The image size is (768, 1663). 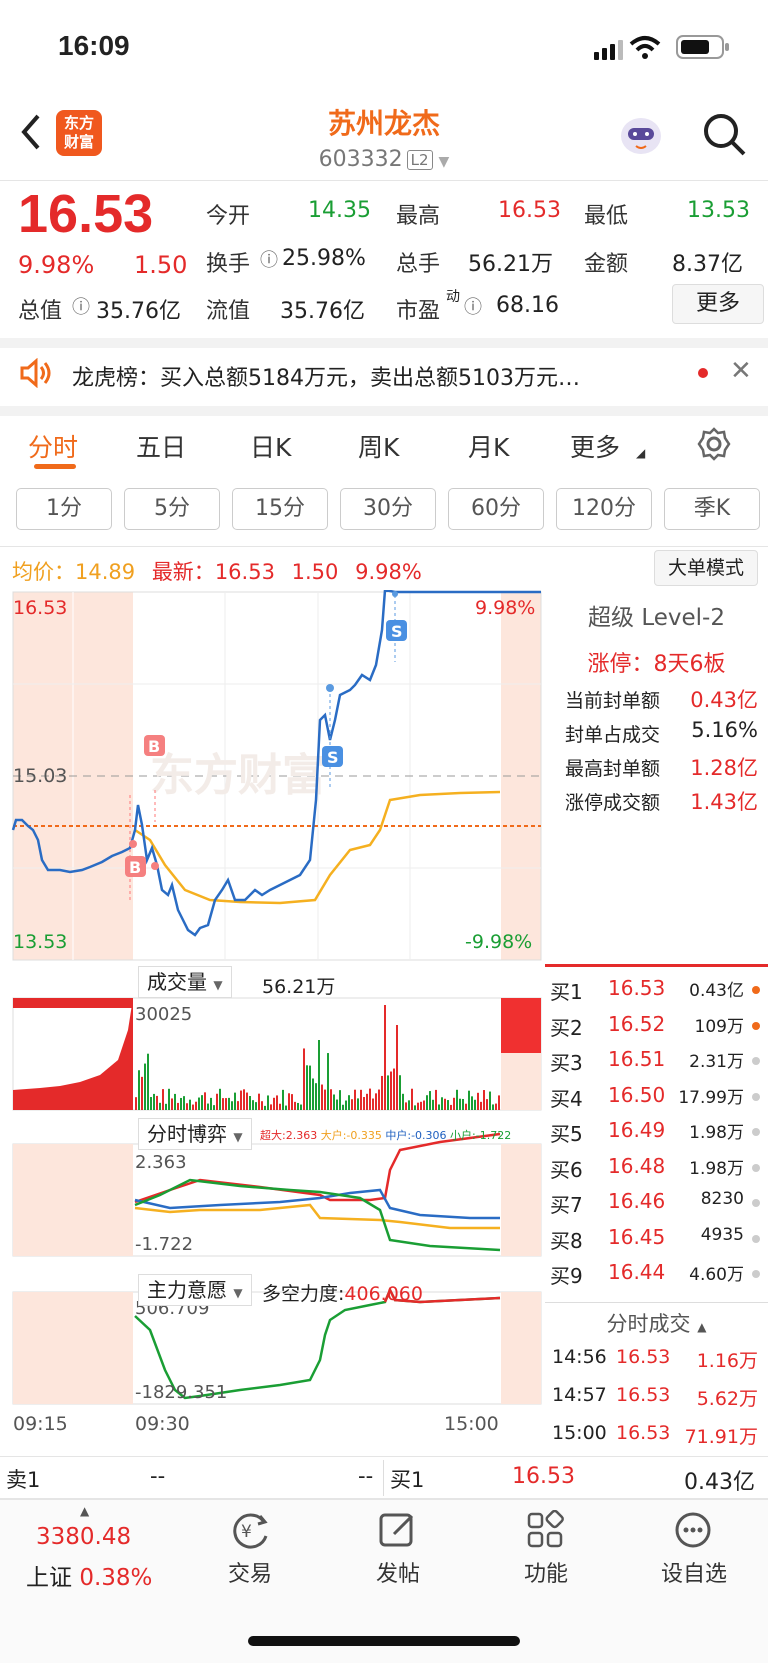 What do you see at coordinates (656, 1323) in the screenshot?
I see `ticks-title-row: 分时成交 ▲` at bounding box center [656, 1323].